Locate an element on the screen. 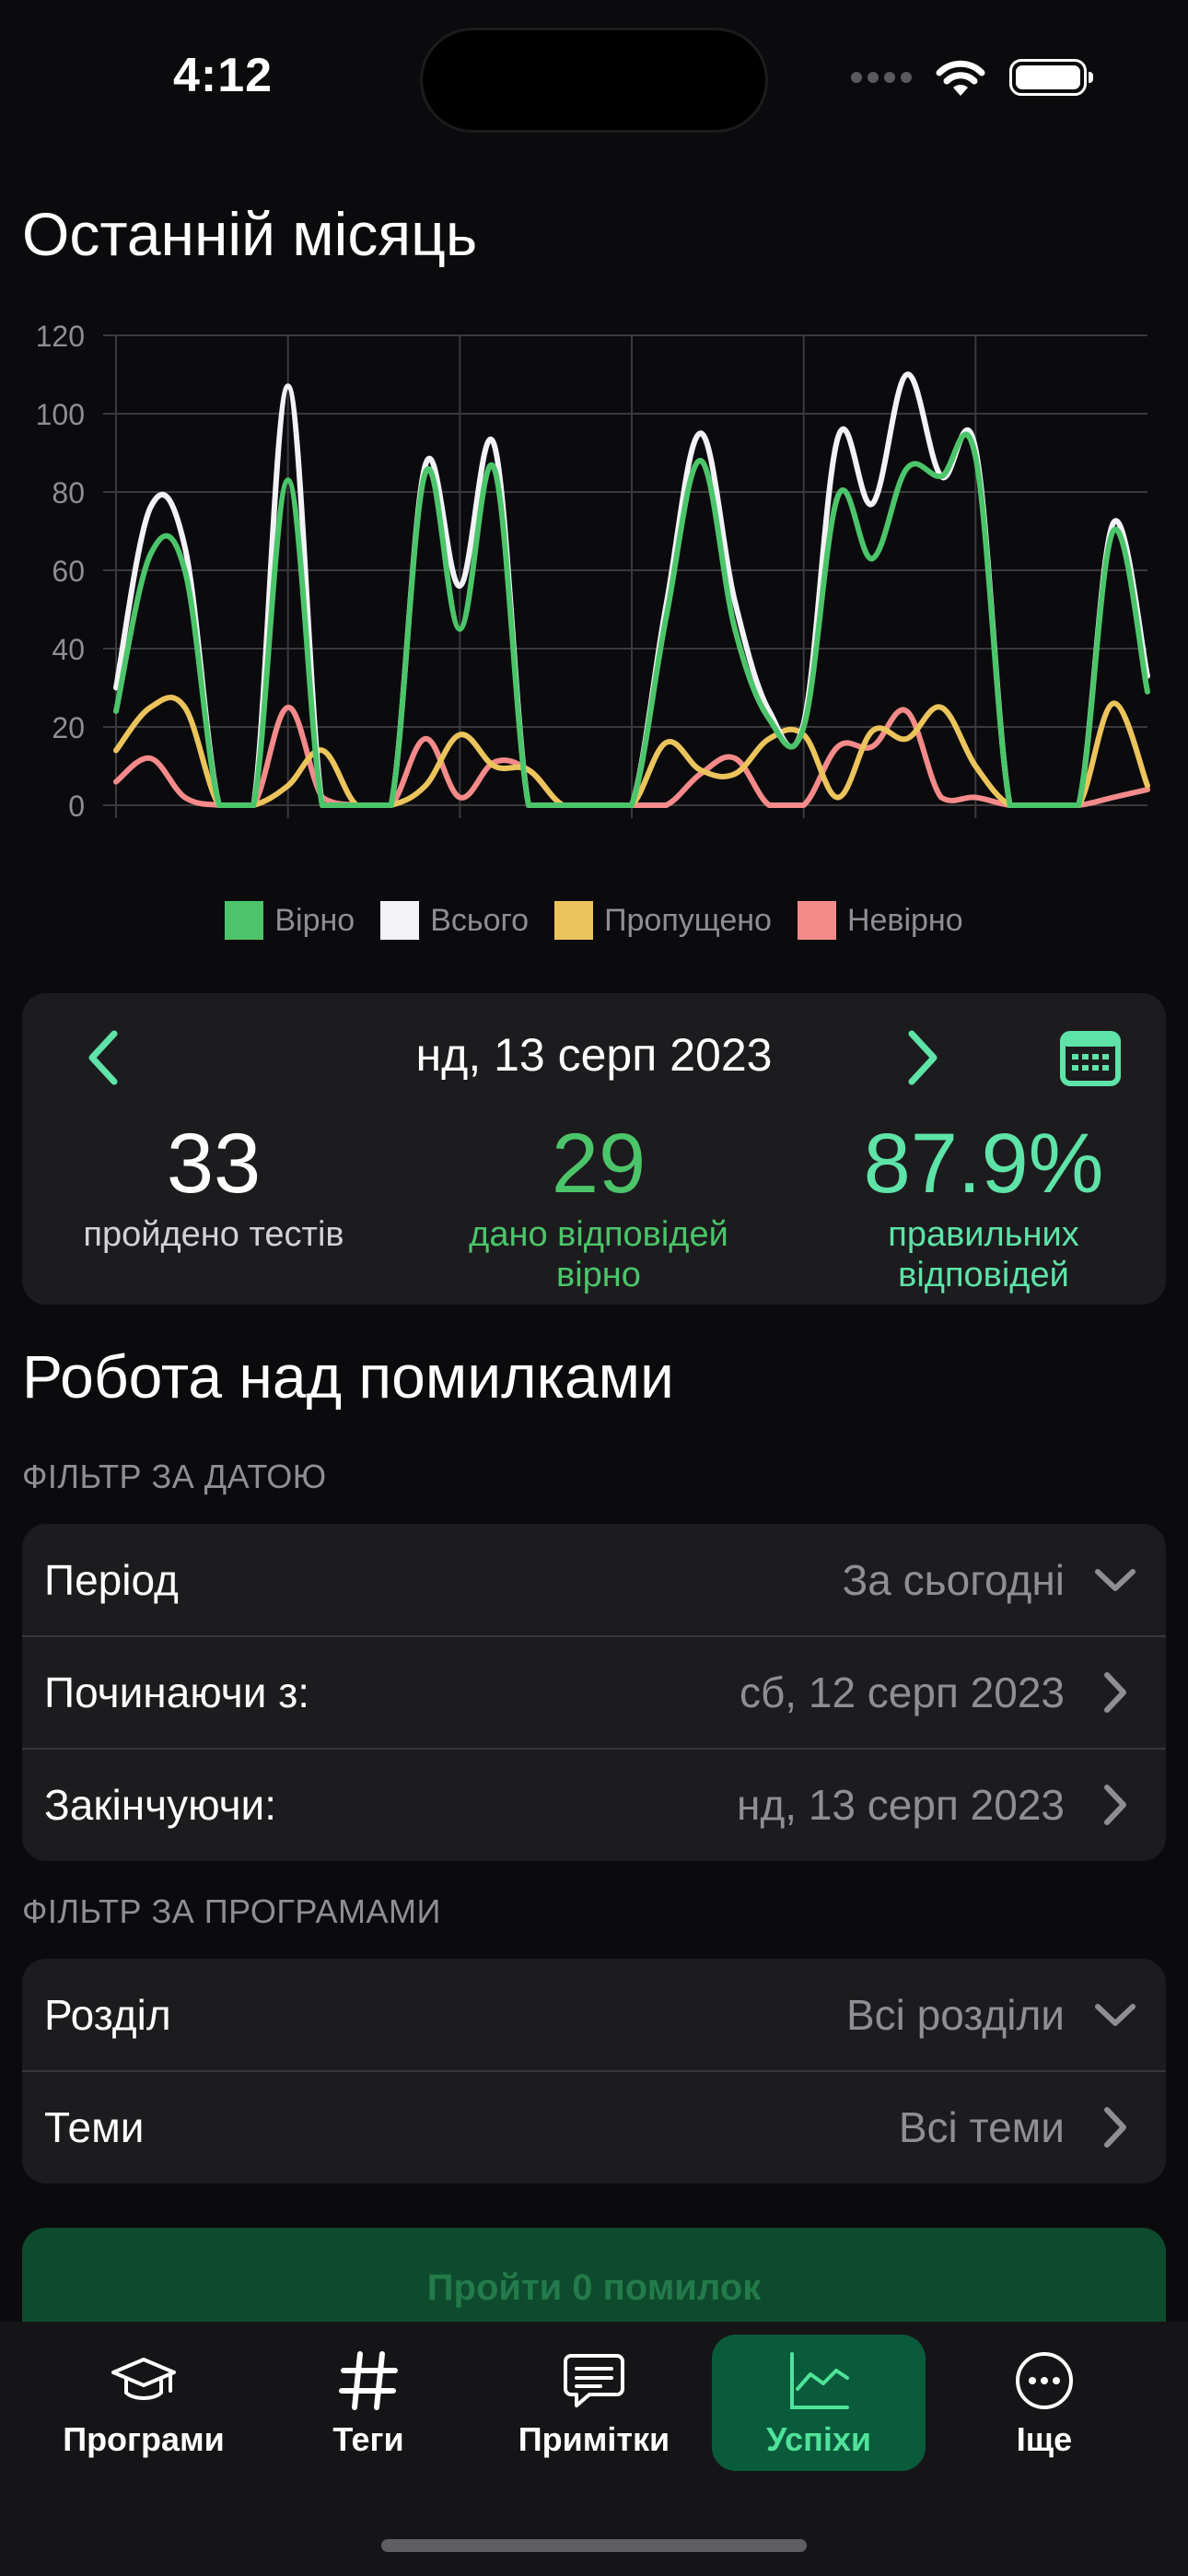 Image resolution: width=1188 pixels, height=2576 pixels. period-value: За сьогодні is located at coordinates (954, 1580).